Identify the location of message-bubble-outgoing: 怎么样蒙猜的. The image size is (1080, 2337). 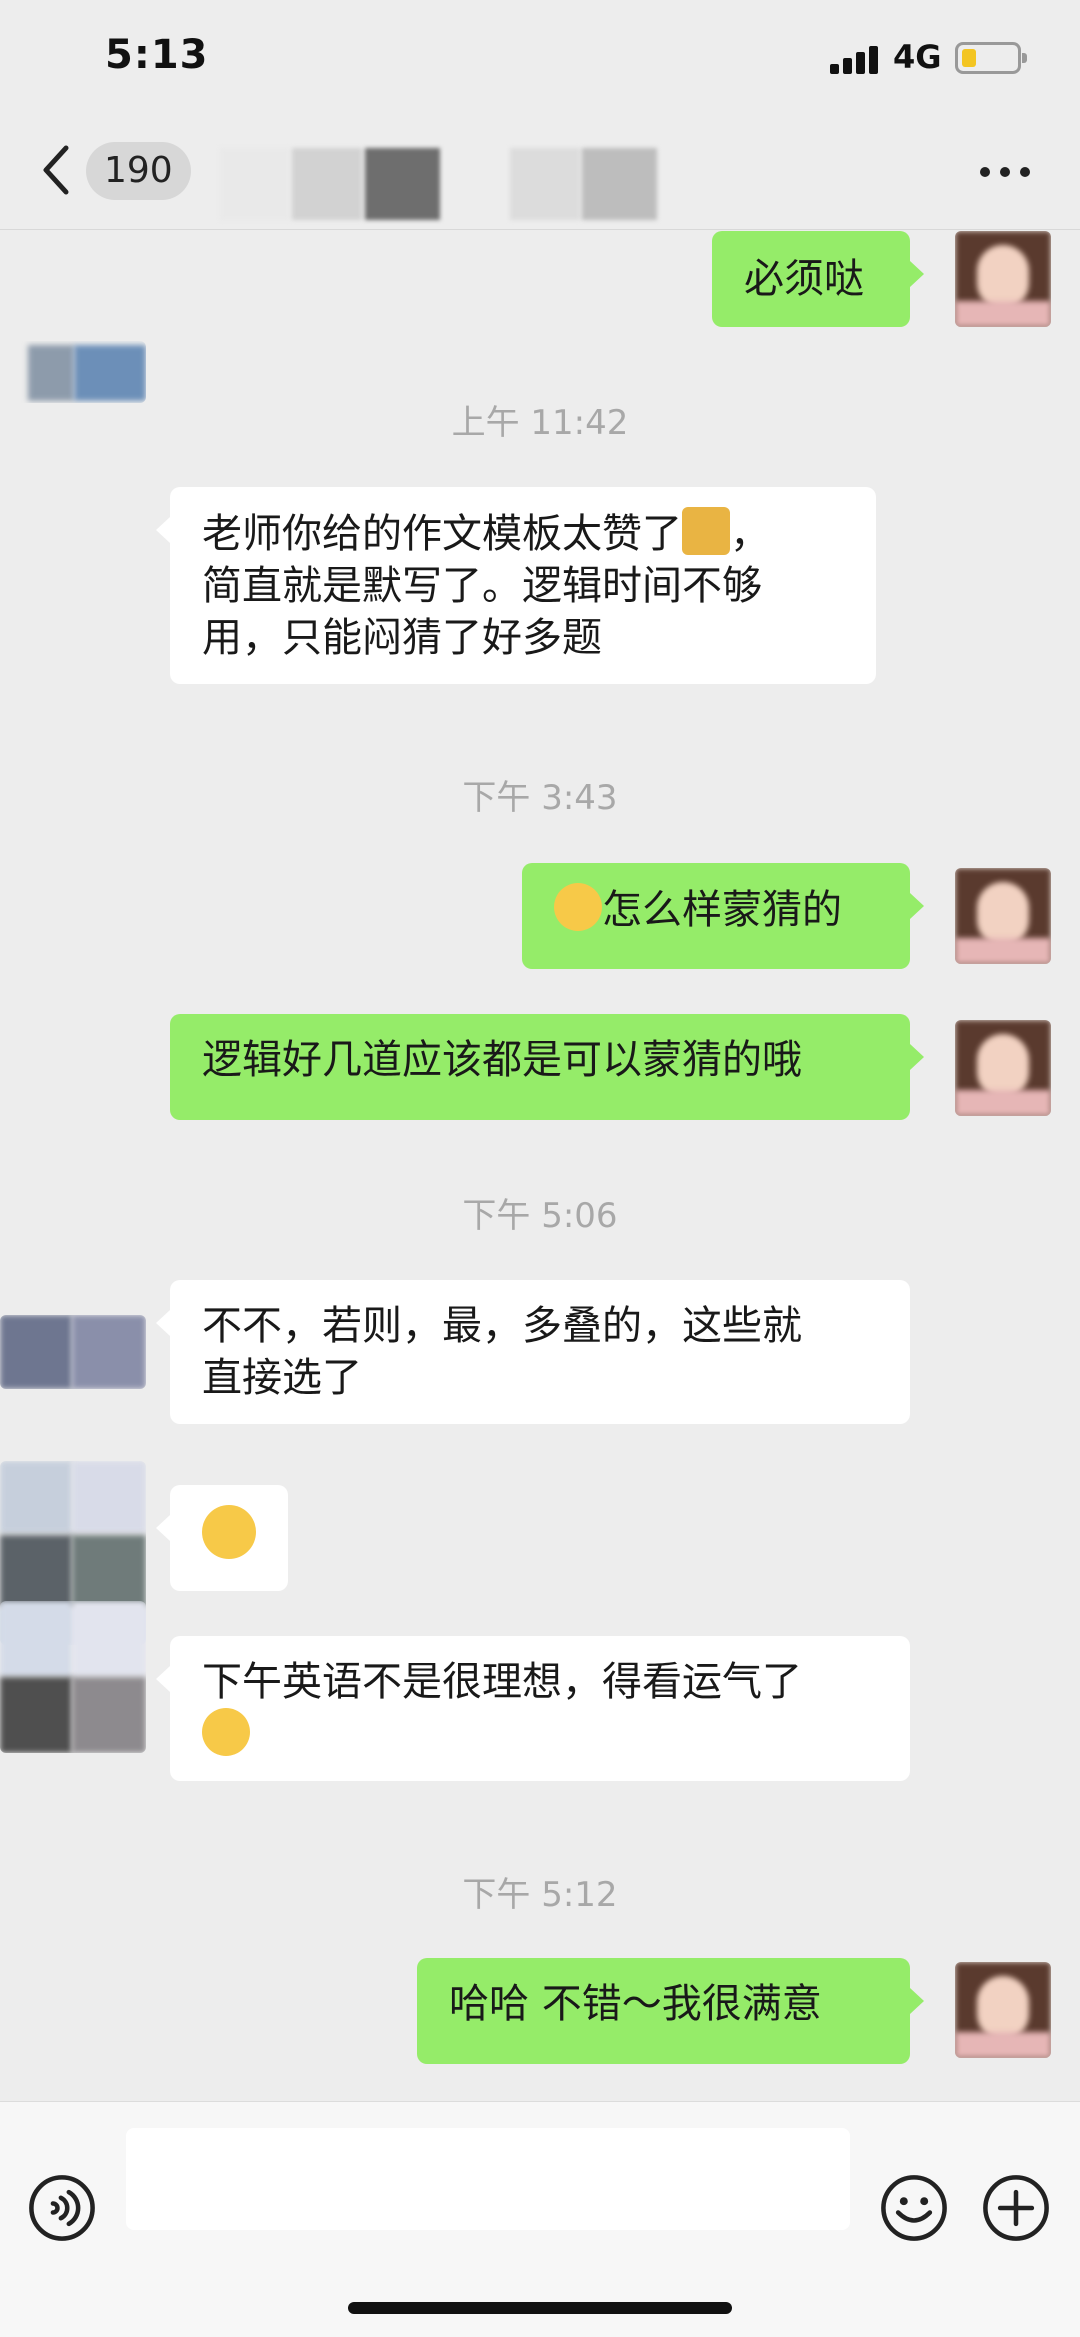
(723, 916).